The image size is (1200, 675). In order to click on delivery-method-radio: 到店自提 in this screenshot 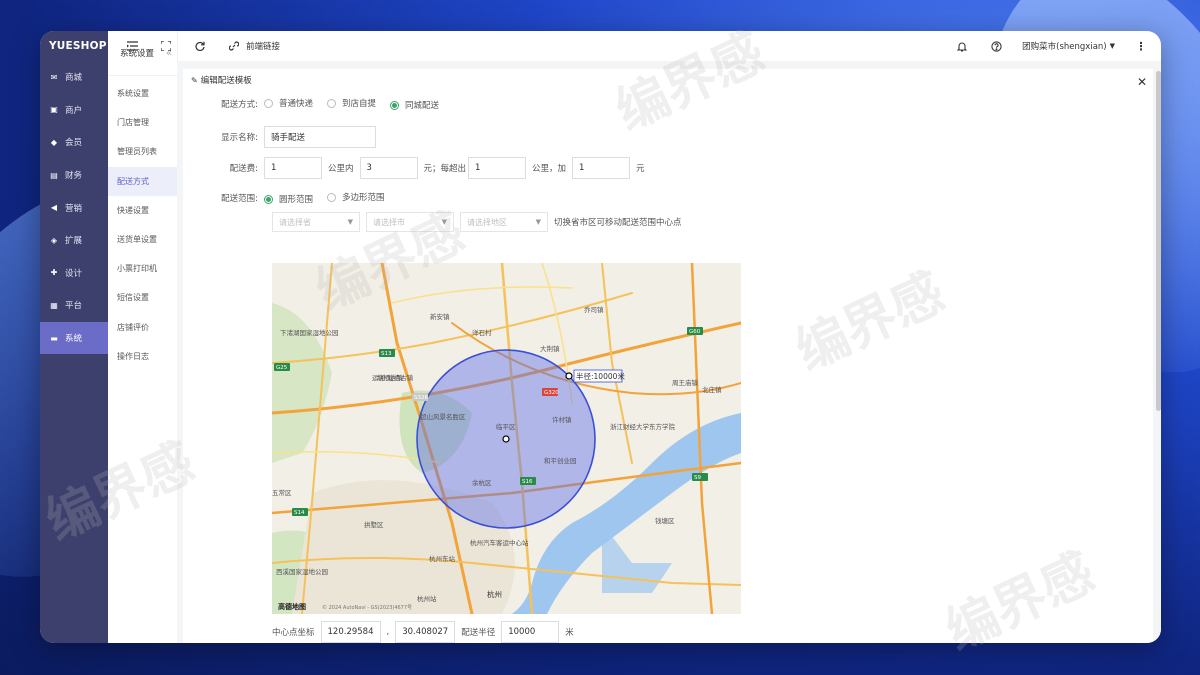, I will do `click(351, 103)`.